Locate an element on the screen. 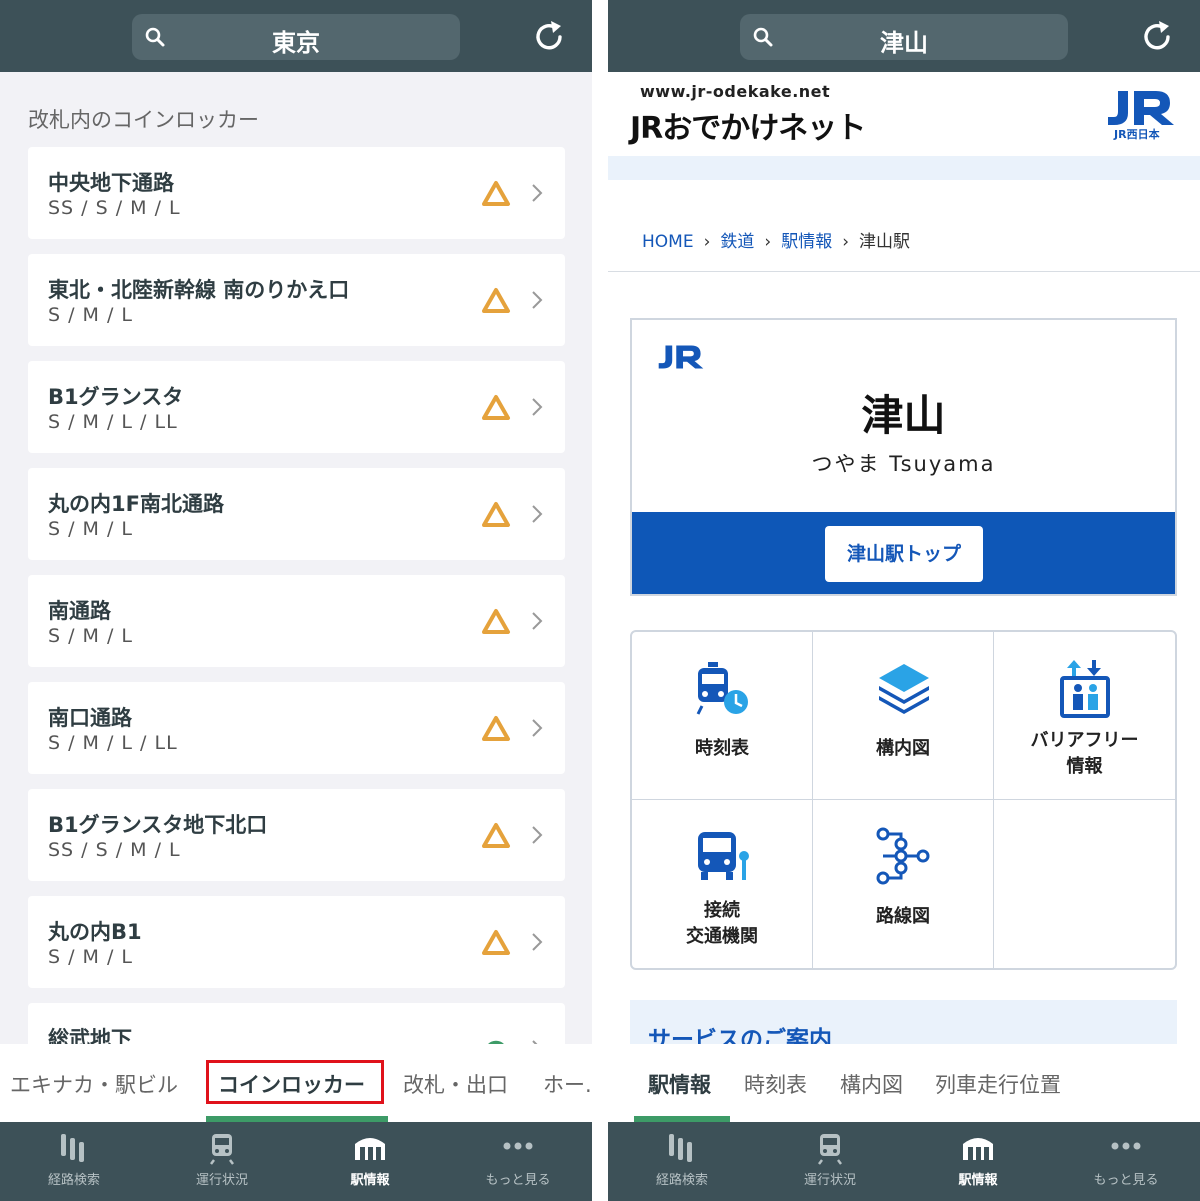  station-search-box: 津山 is located at coordinates (904, 37).